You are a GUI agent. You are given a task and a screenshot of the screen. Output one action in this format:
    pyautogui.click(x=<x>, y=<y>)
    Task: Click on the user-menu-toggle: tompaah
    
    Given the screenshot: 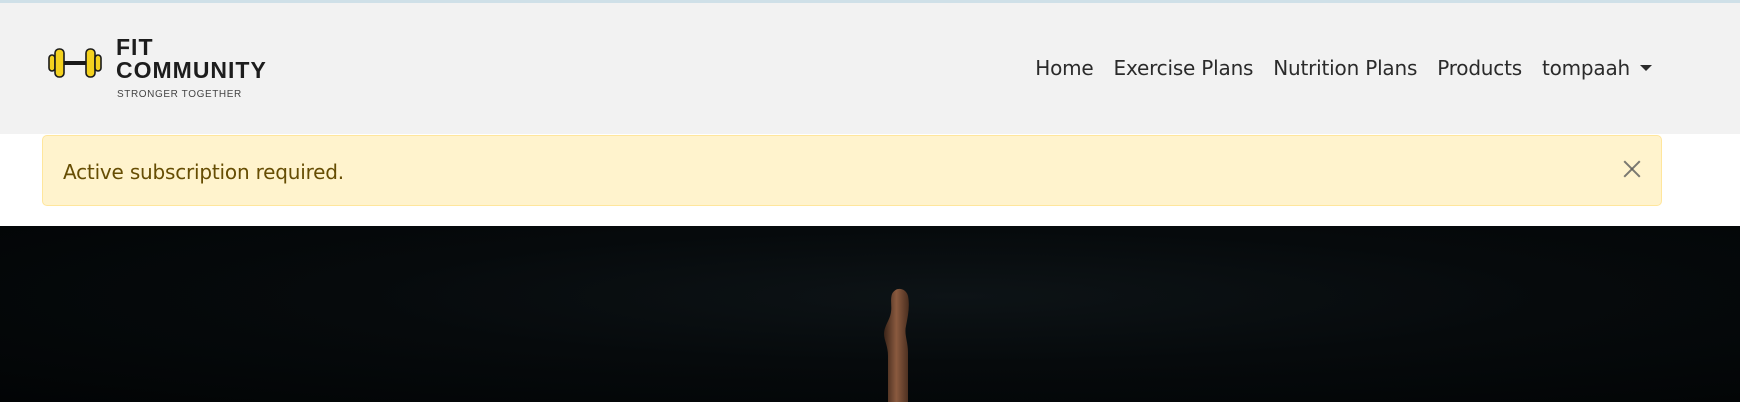 What is the action you would take?
    pyautogui.click(x=1597, y=68)
    